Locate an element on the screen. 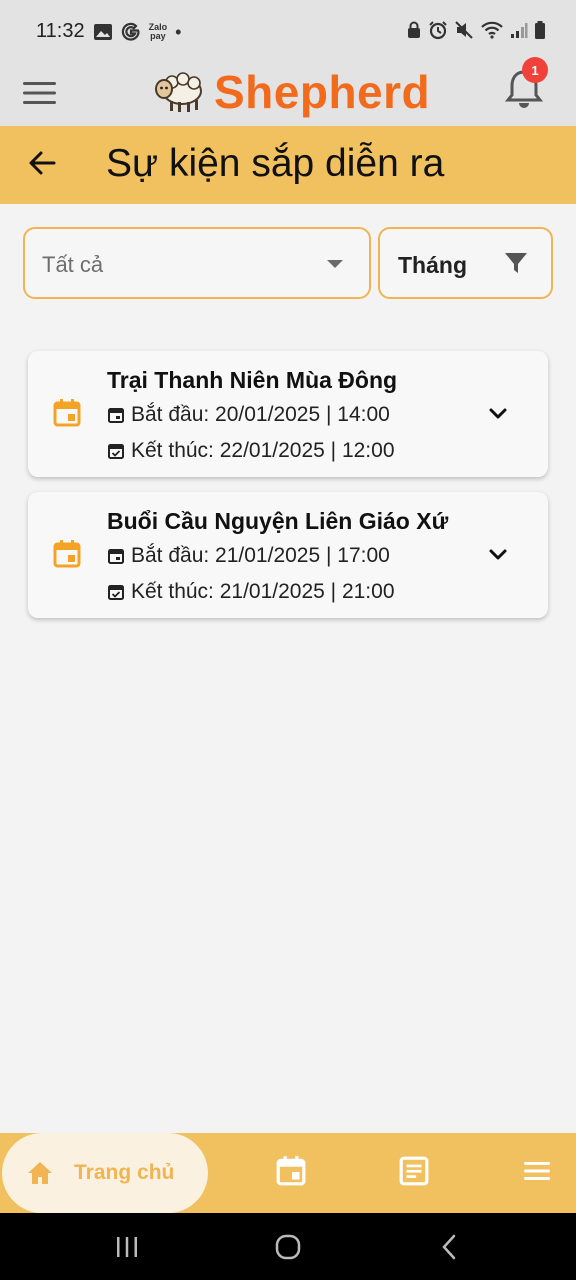 The image size is (576, 1280). event-end-text: Kết thúc: 22/01/2025 | 12:00 is located at coordinates (263, 450).